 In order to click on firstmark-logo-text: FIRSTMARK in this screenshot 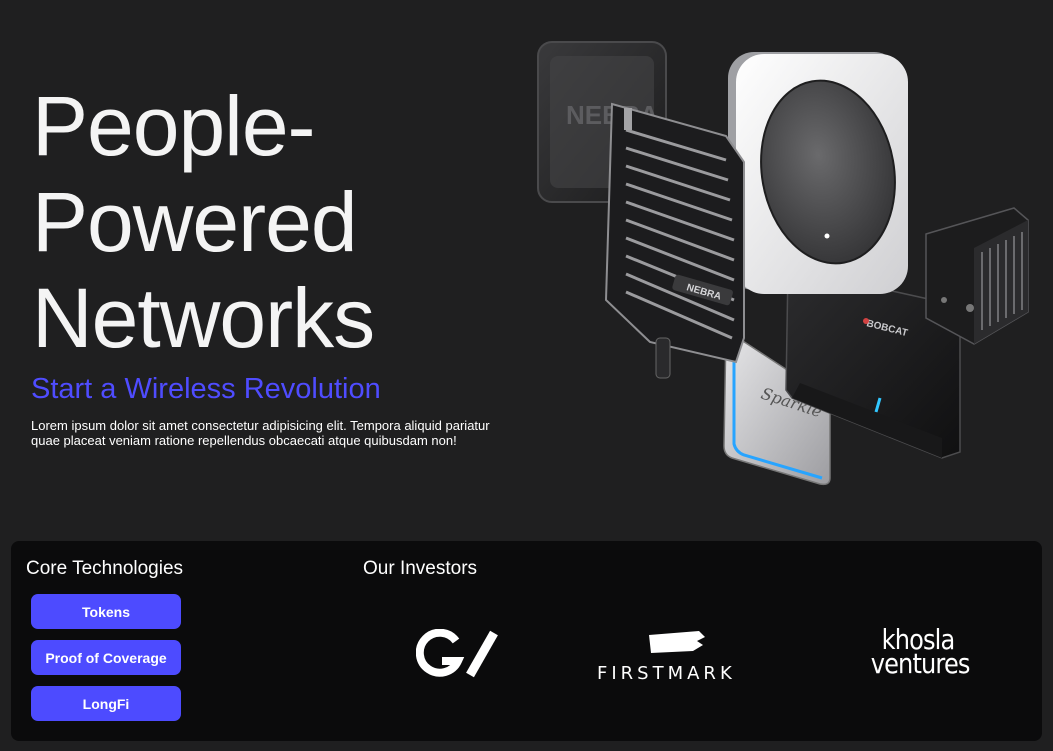, I will do `click(666, 673)`.